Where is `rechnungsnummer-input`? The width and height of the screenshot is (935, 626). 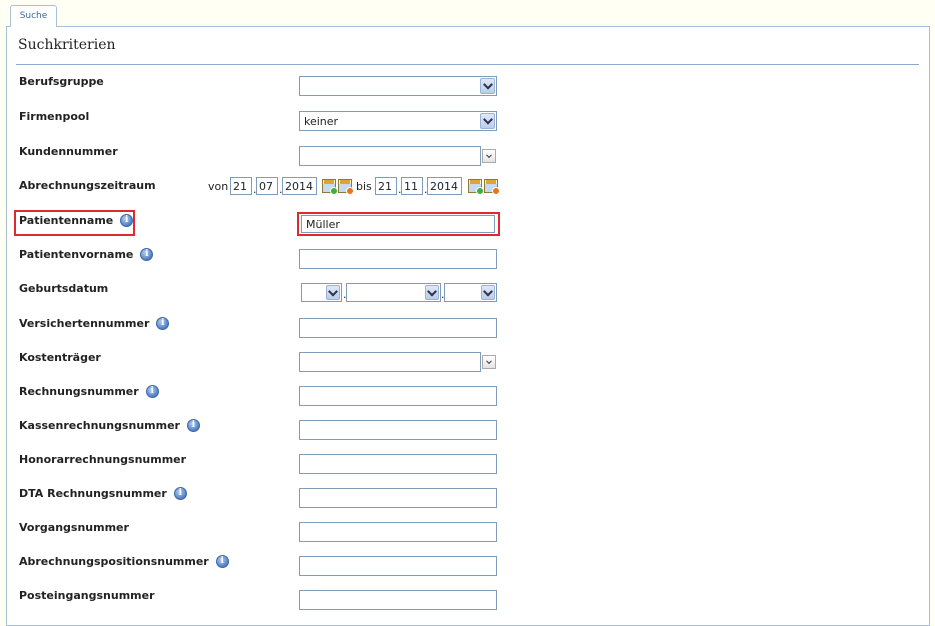
rechnungsnummer-input is located at coordinates (398, 396).